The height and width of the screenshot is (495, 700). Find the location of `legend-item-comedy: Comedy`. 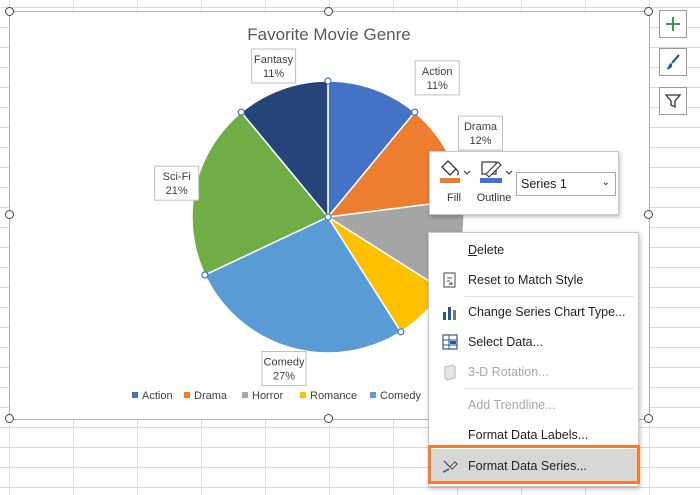

legend-item-comedy: Comedy is located at coordinates (395, 396).